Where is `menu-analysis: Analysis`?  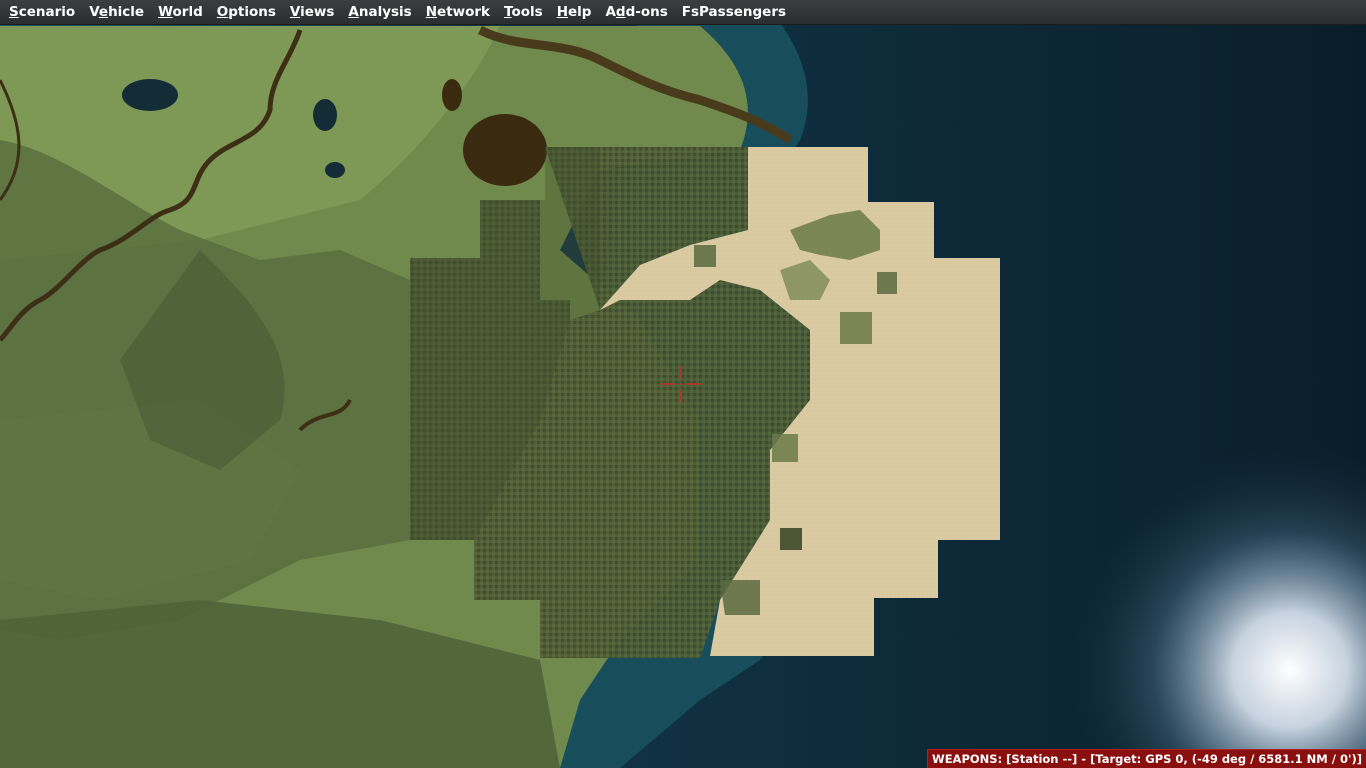
menu-analysis: Analysis is located at coordinates (379, 12).